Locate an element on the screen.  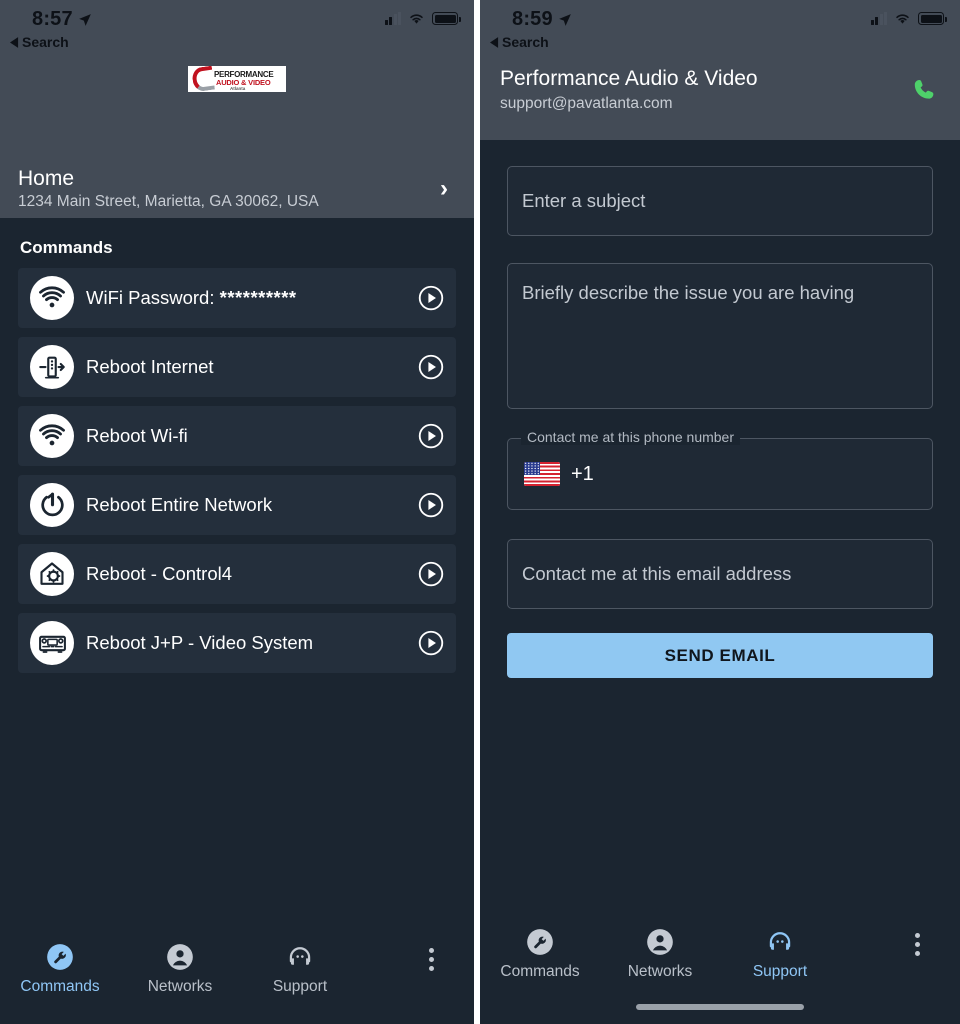
home-gear-icon is located at coordinates (52, 574).